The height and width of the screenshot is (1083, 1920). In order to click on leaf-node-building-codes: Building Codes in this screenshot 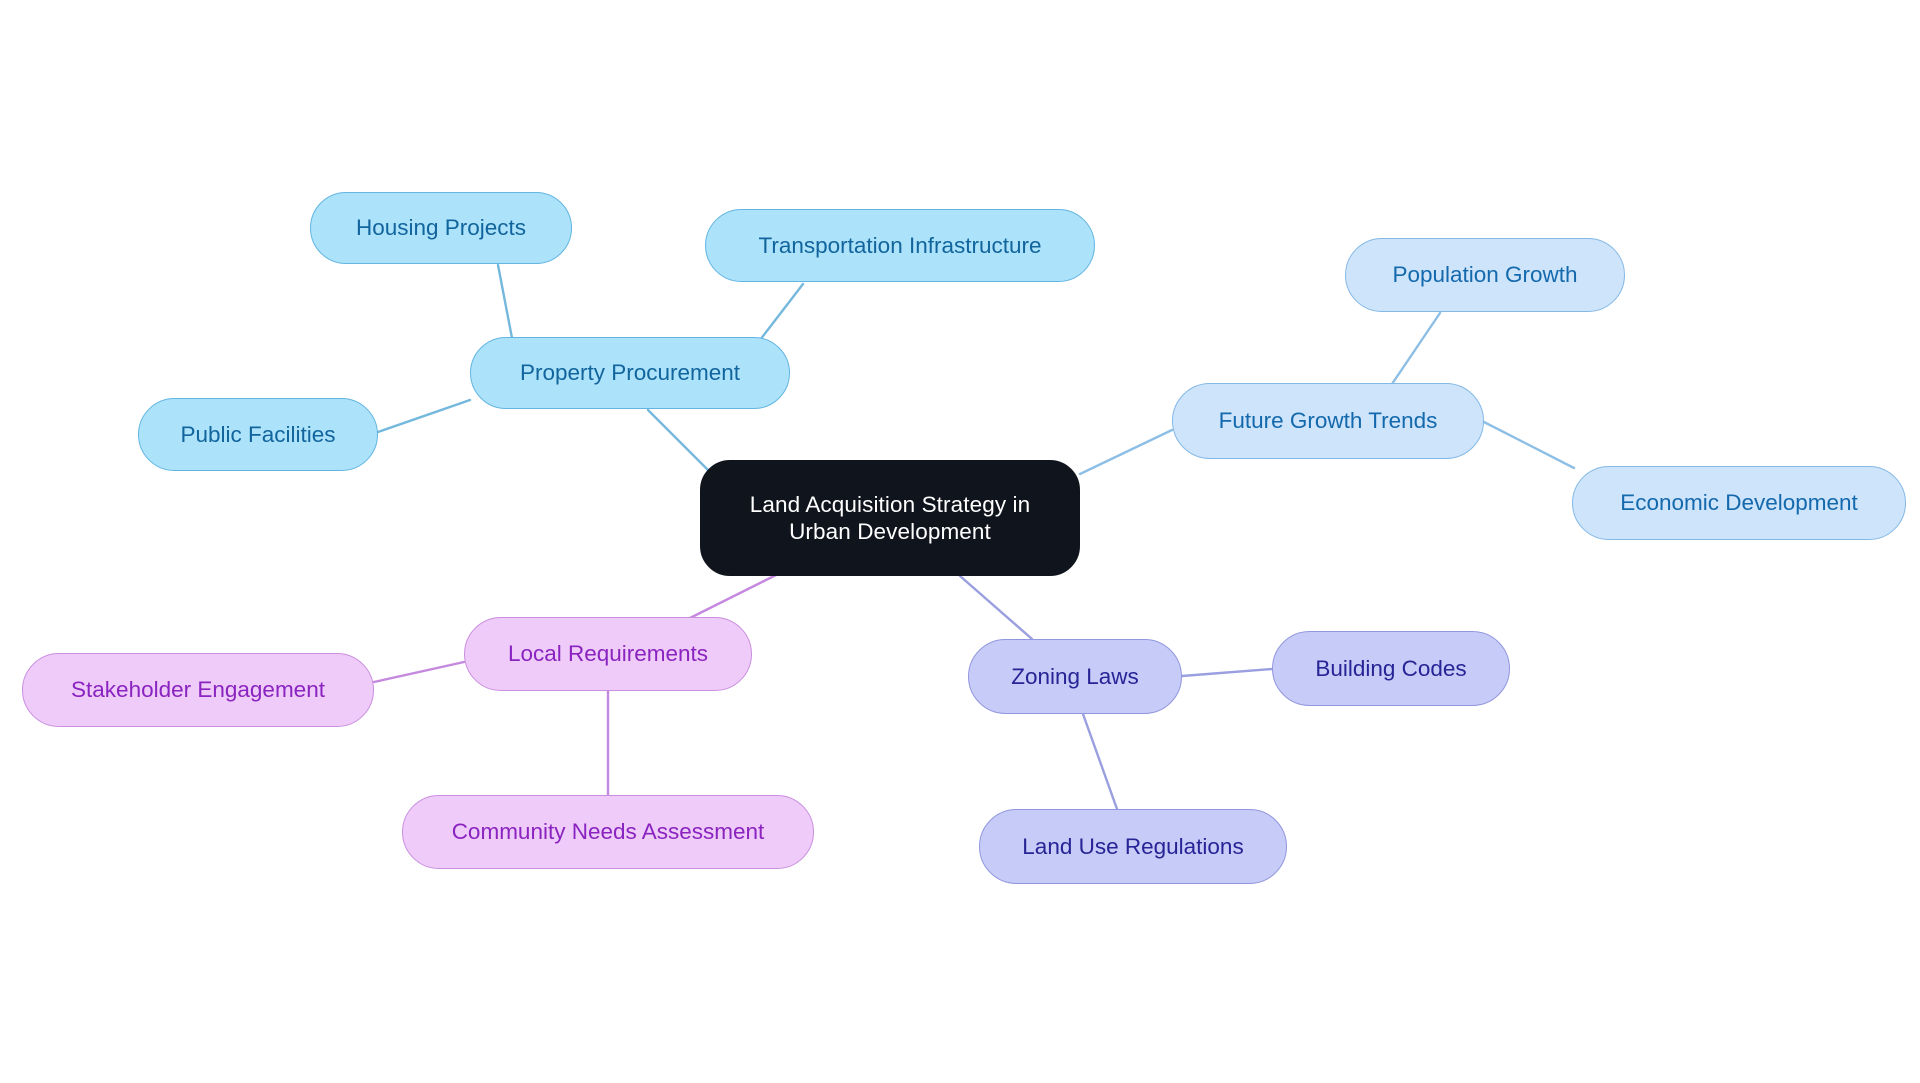, I will do `click(1391, 668)`.